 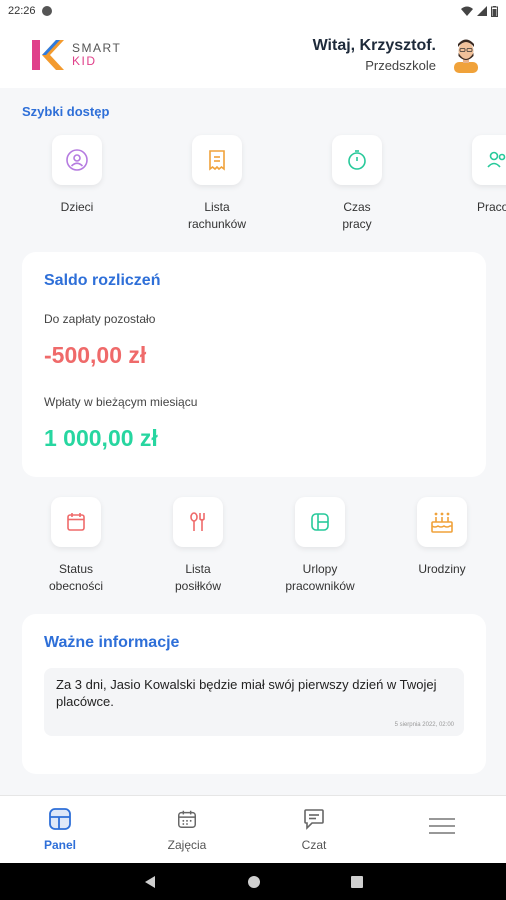 I want to click on info-title: Ważne informacje, so click(x=112, y=642).